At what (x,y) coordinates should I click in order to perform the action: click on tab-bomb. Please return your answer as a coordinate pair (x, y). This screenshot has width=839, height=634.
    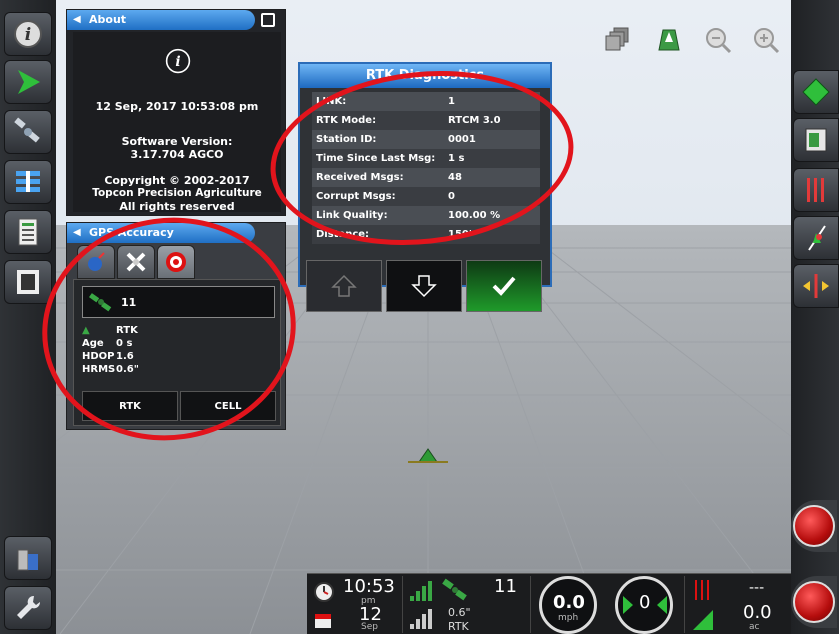
    Looking at the image, I should click on (96, 262).